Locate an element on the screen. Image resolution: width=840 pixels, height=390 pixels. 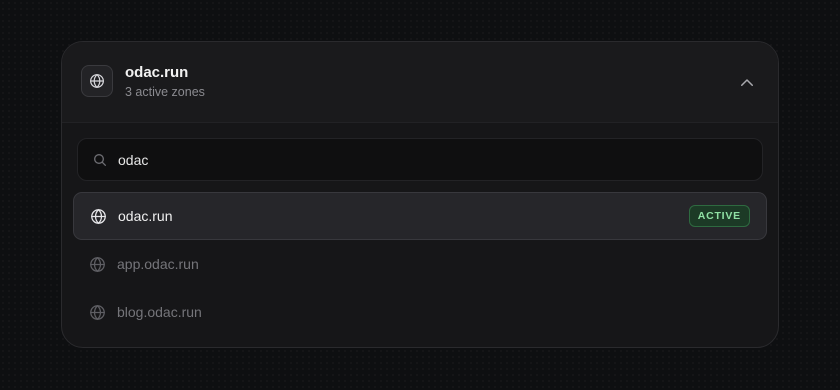
list-item-app-odac-run: app.odac.run is located at coordinates (420, 265).